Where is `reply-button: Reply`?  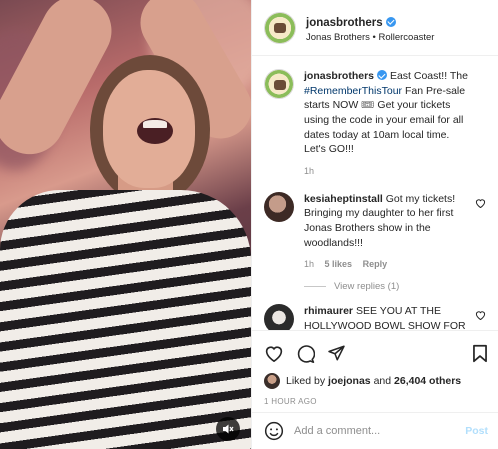
reply-button: Reply is located at coordinates (375, 264).